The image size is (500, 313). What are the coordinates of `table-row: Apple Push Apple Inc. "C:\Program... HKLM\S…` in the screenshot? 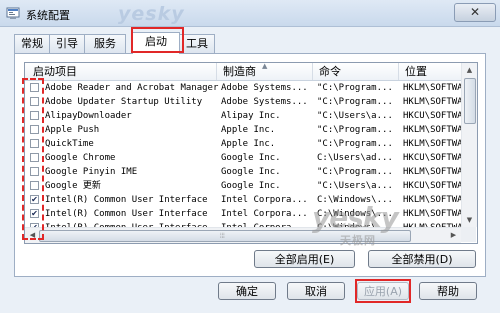 It's located at (243, 130).